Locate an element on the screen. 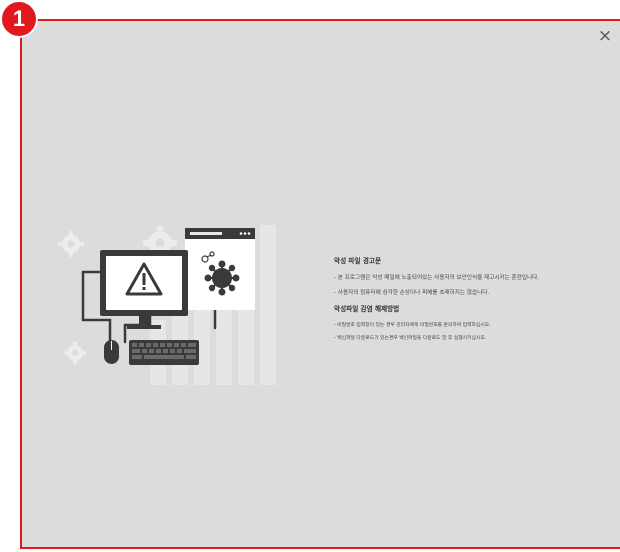 The height and width of the screenshot is (552, 620). close-button: × is located at coordinates (605, 36).